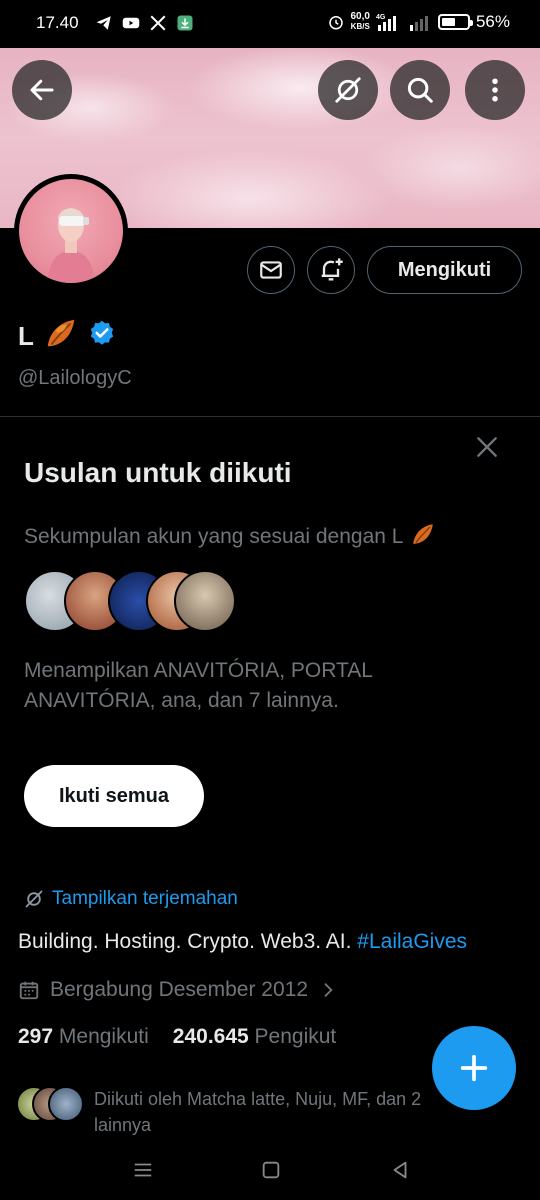 Image resolution: width=540 pixels, height=1200 pixels. What do you see at coordinates (75, 378) in the screenshot?
I see `profile-handle: @LailologyC` at bounding box center [75, 378].